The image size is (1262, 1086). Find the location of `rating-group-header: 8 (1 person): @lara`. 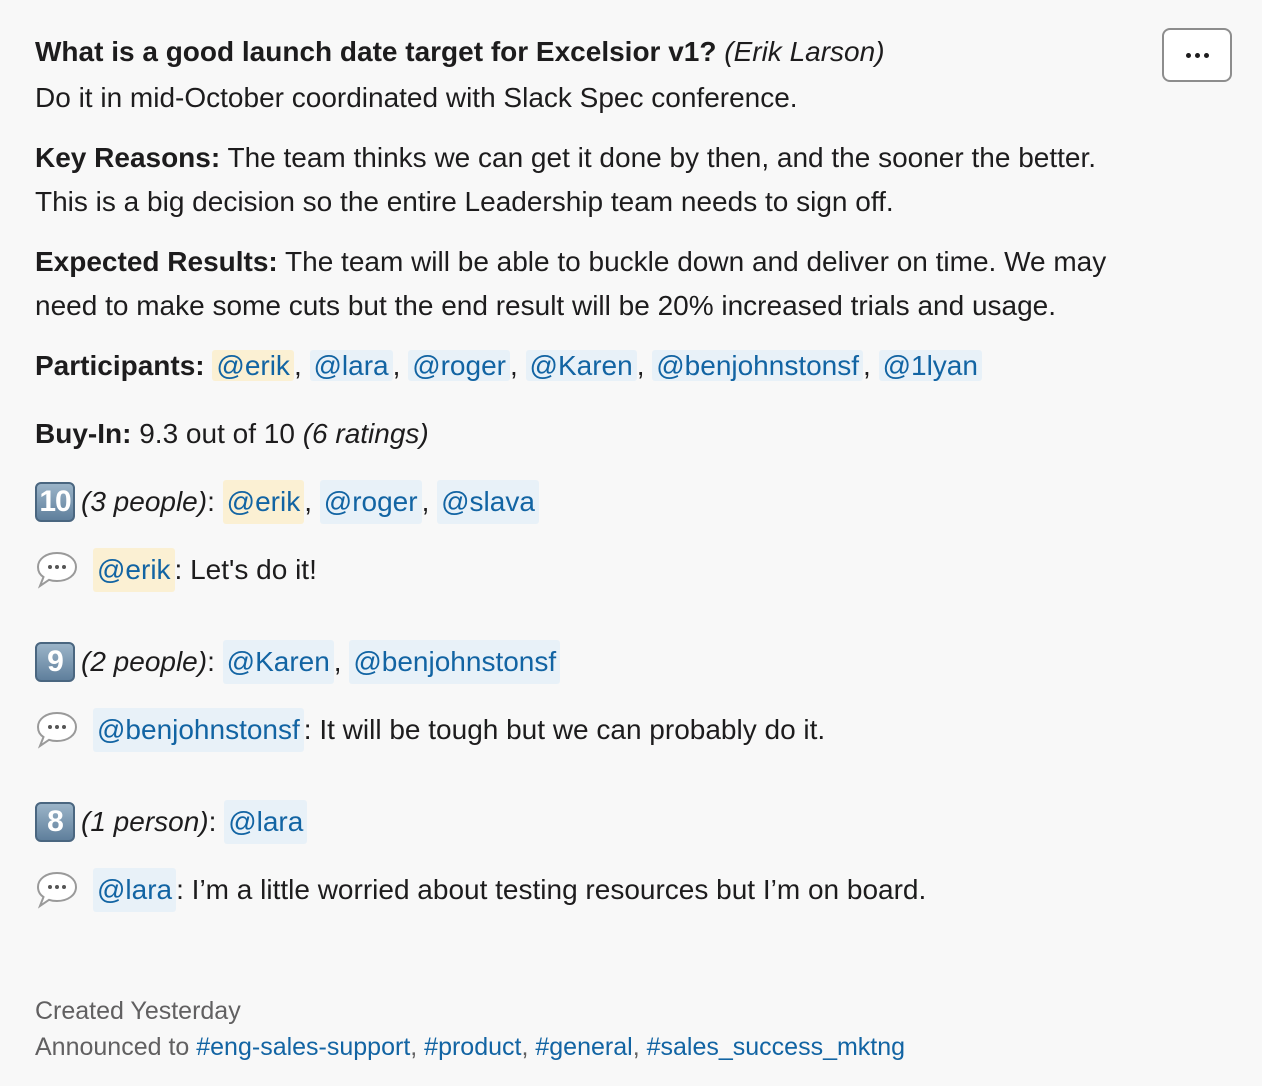

rating-group-header: 8 (1 person): @lara is located at coordinates (595, 822).